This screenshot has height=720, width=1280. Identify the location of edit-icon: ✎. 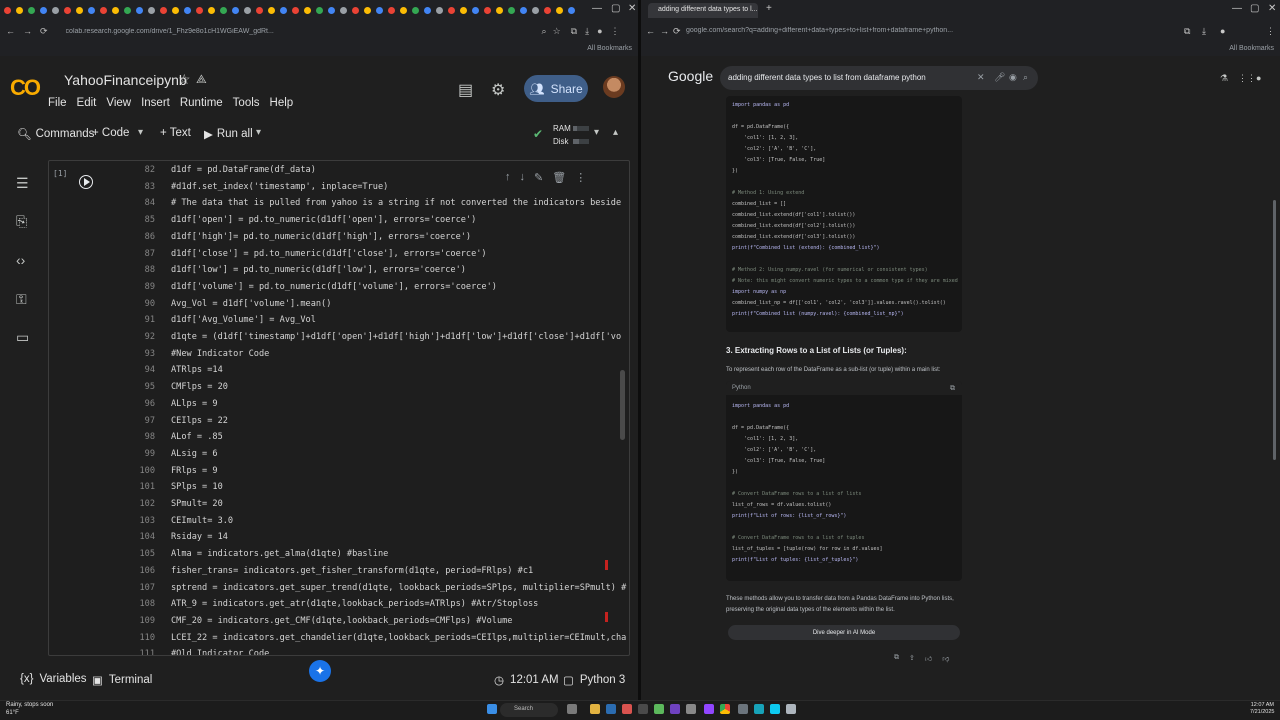
(538, 177).